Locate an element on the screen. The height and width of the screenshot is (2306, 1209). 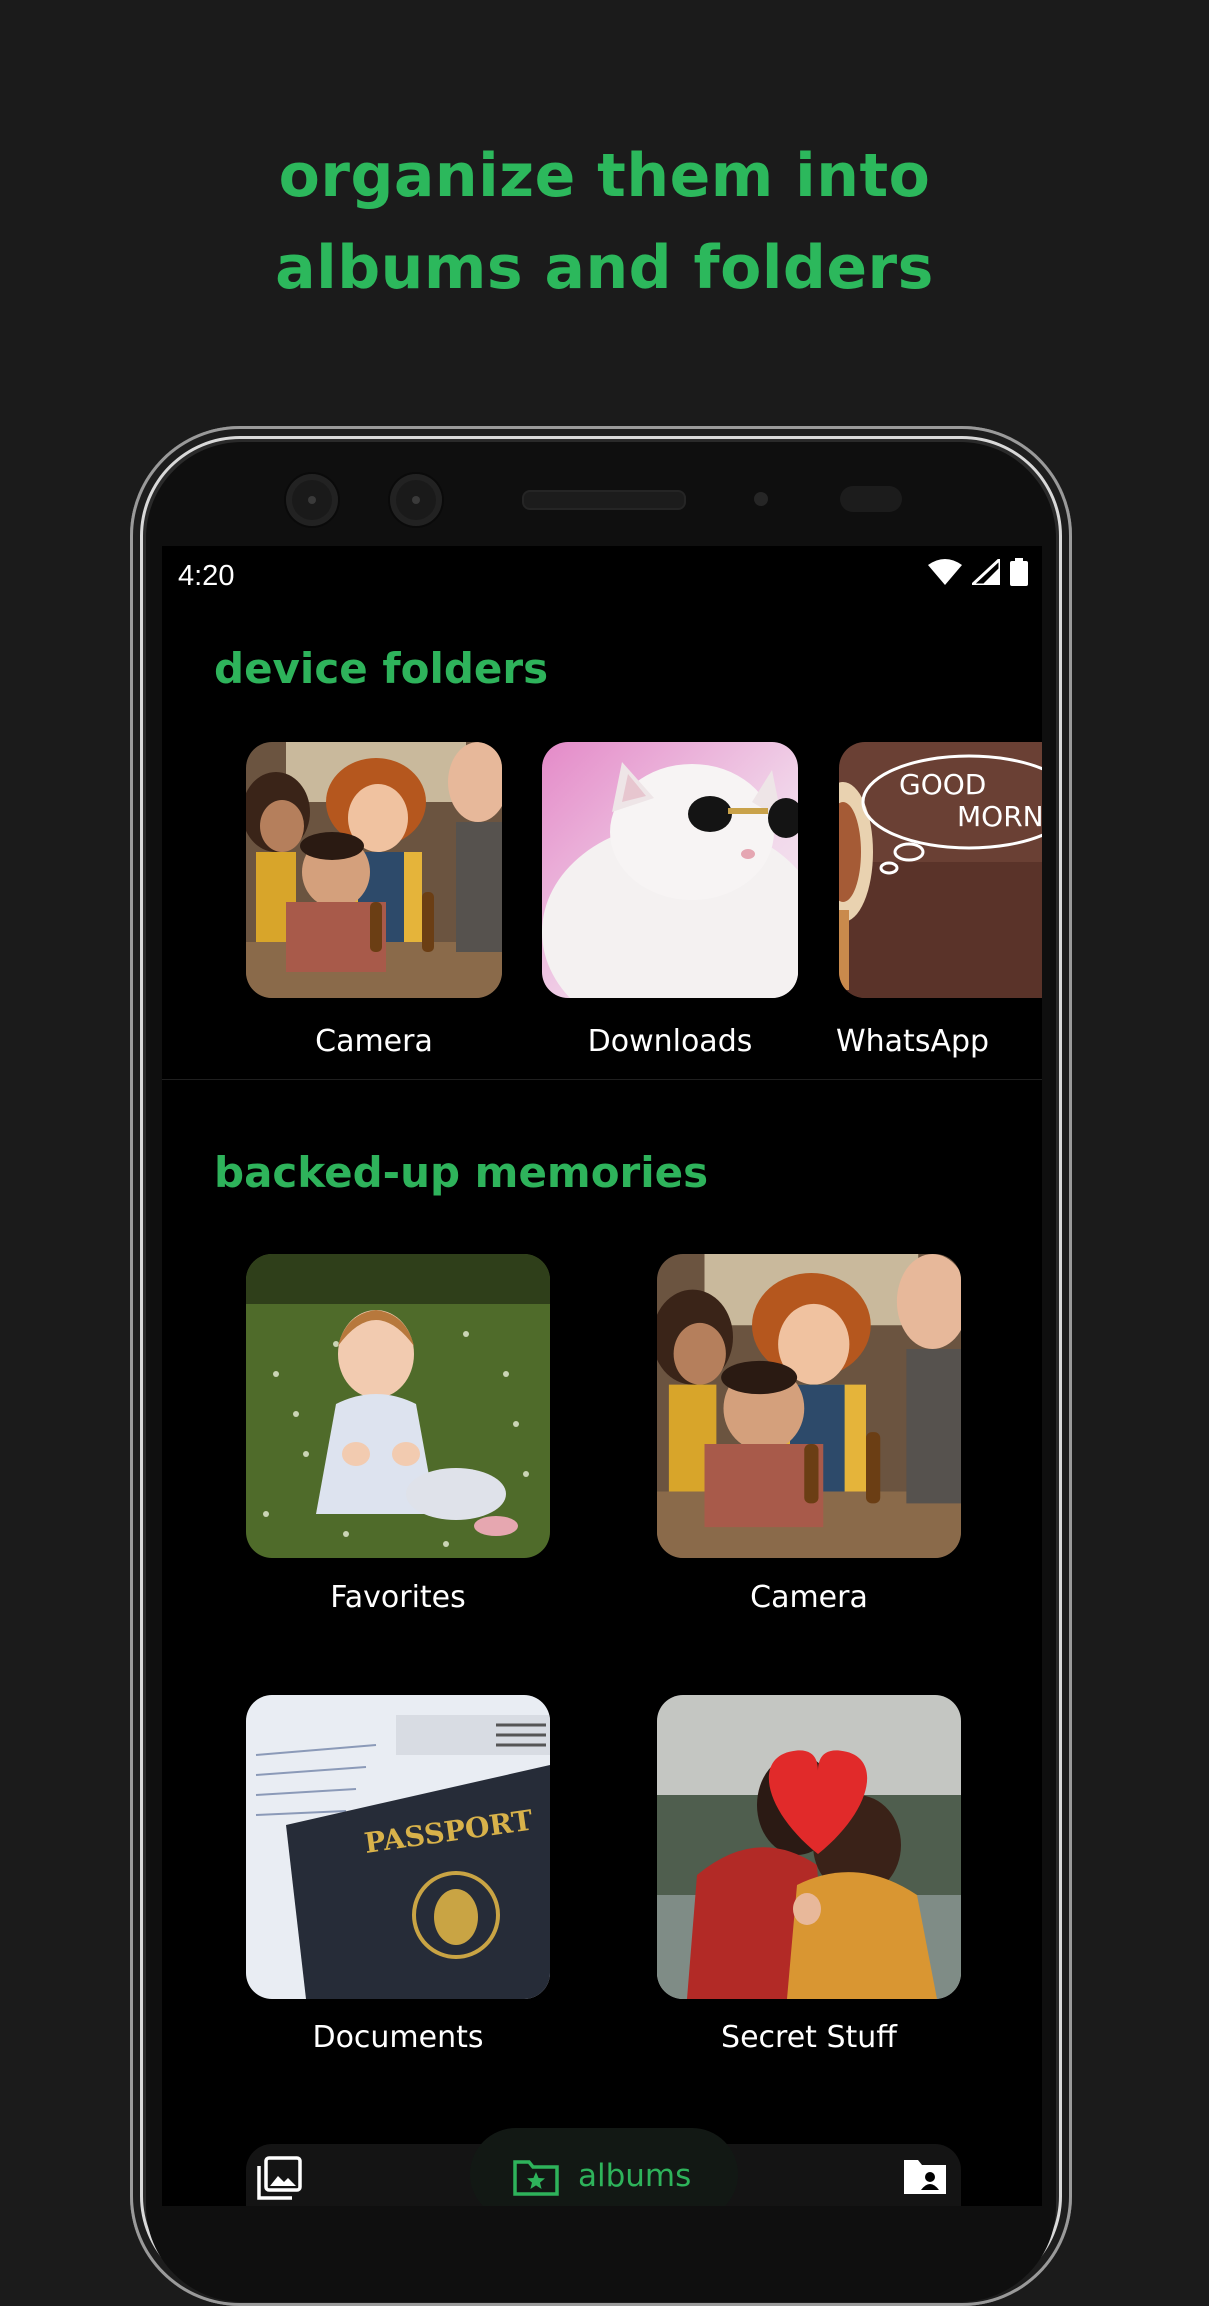
front-camera-2-icon is located at coordinates (416, 500).